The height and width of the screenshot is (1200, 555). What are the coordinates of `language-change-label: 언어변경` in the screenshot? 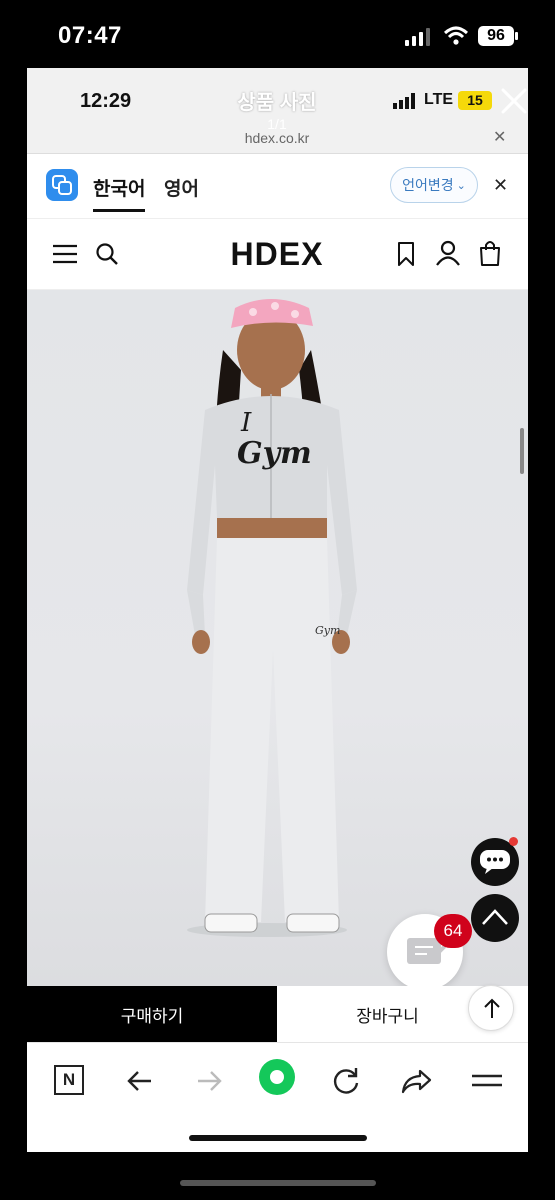 It's located at (428, 185).